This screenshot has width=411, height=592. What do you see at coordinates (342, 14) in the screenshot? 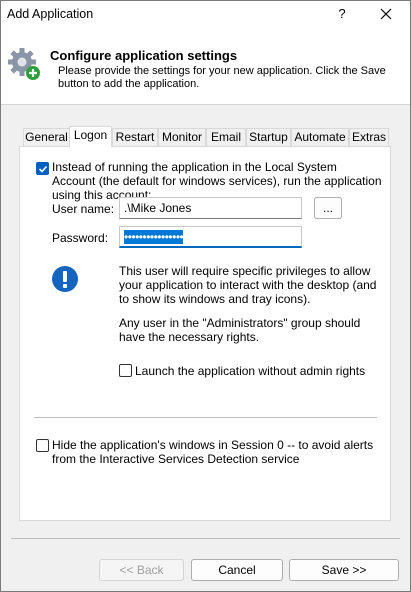
I see `help-button: ?` at bounding box center [342, 14].